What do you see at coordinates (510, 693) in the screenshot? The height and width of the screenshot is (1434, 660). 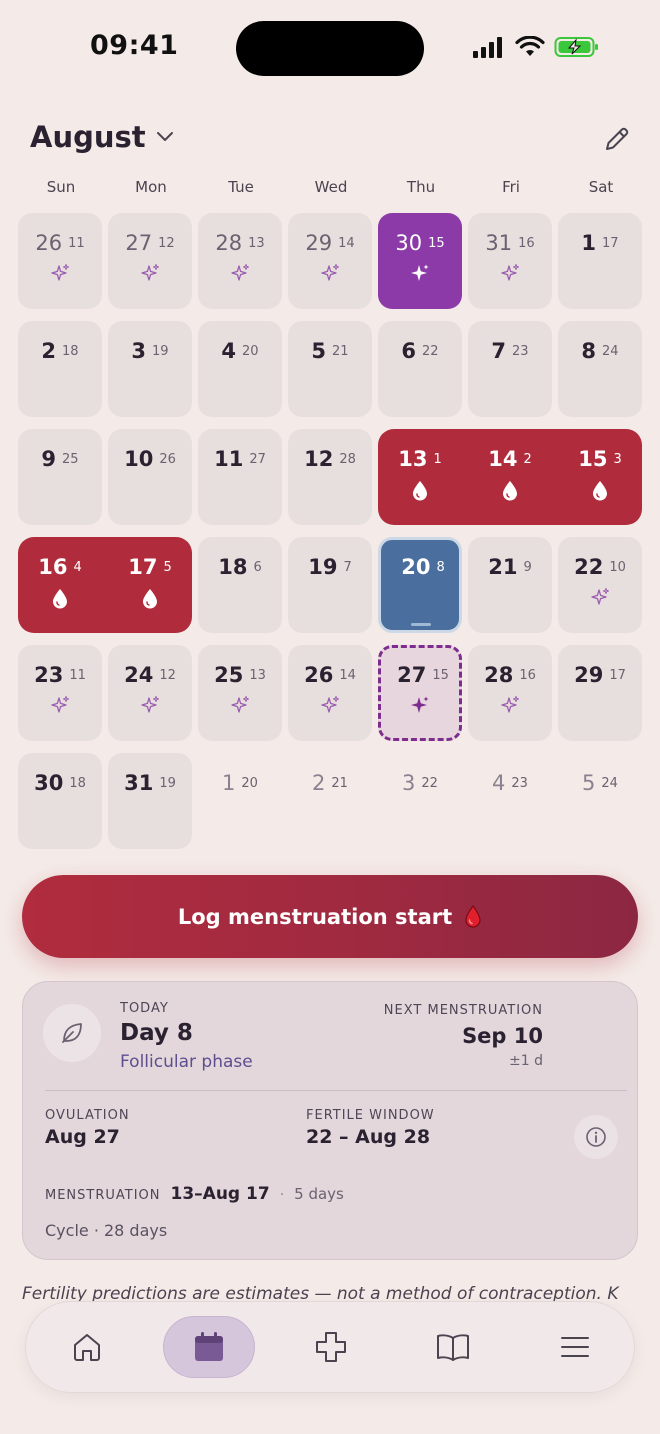 I see `calendar-day: 28 16` at bounding box center [510, 693].